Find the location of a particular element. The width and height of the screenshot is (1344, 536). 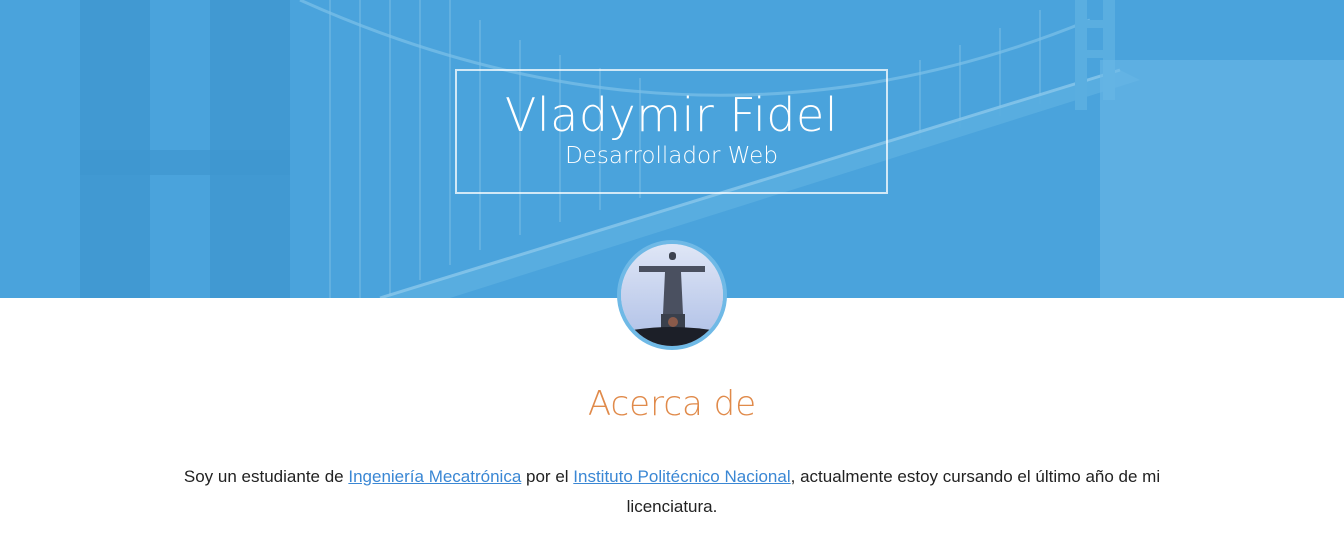

hero-role: Desarrollador Web is located at coordinates (671, 156).